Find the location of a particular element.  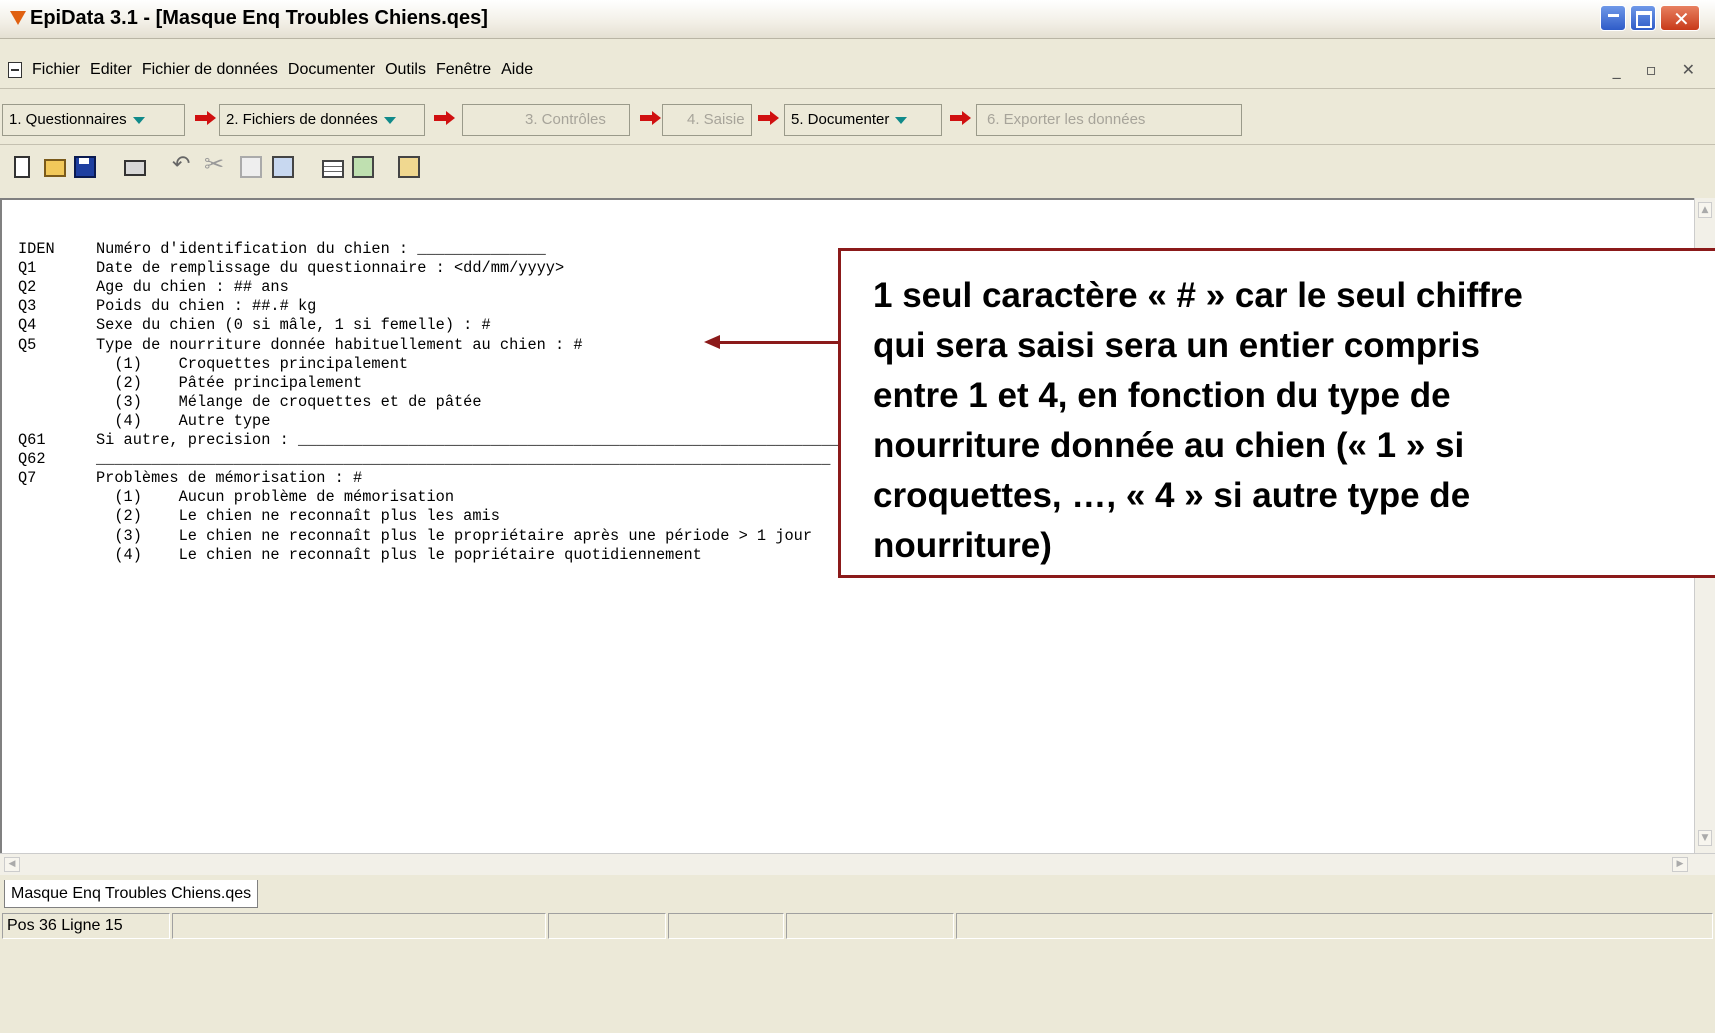

field-text: Age du chien : ## ans is located at coordinates (192, 287).